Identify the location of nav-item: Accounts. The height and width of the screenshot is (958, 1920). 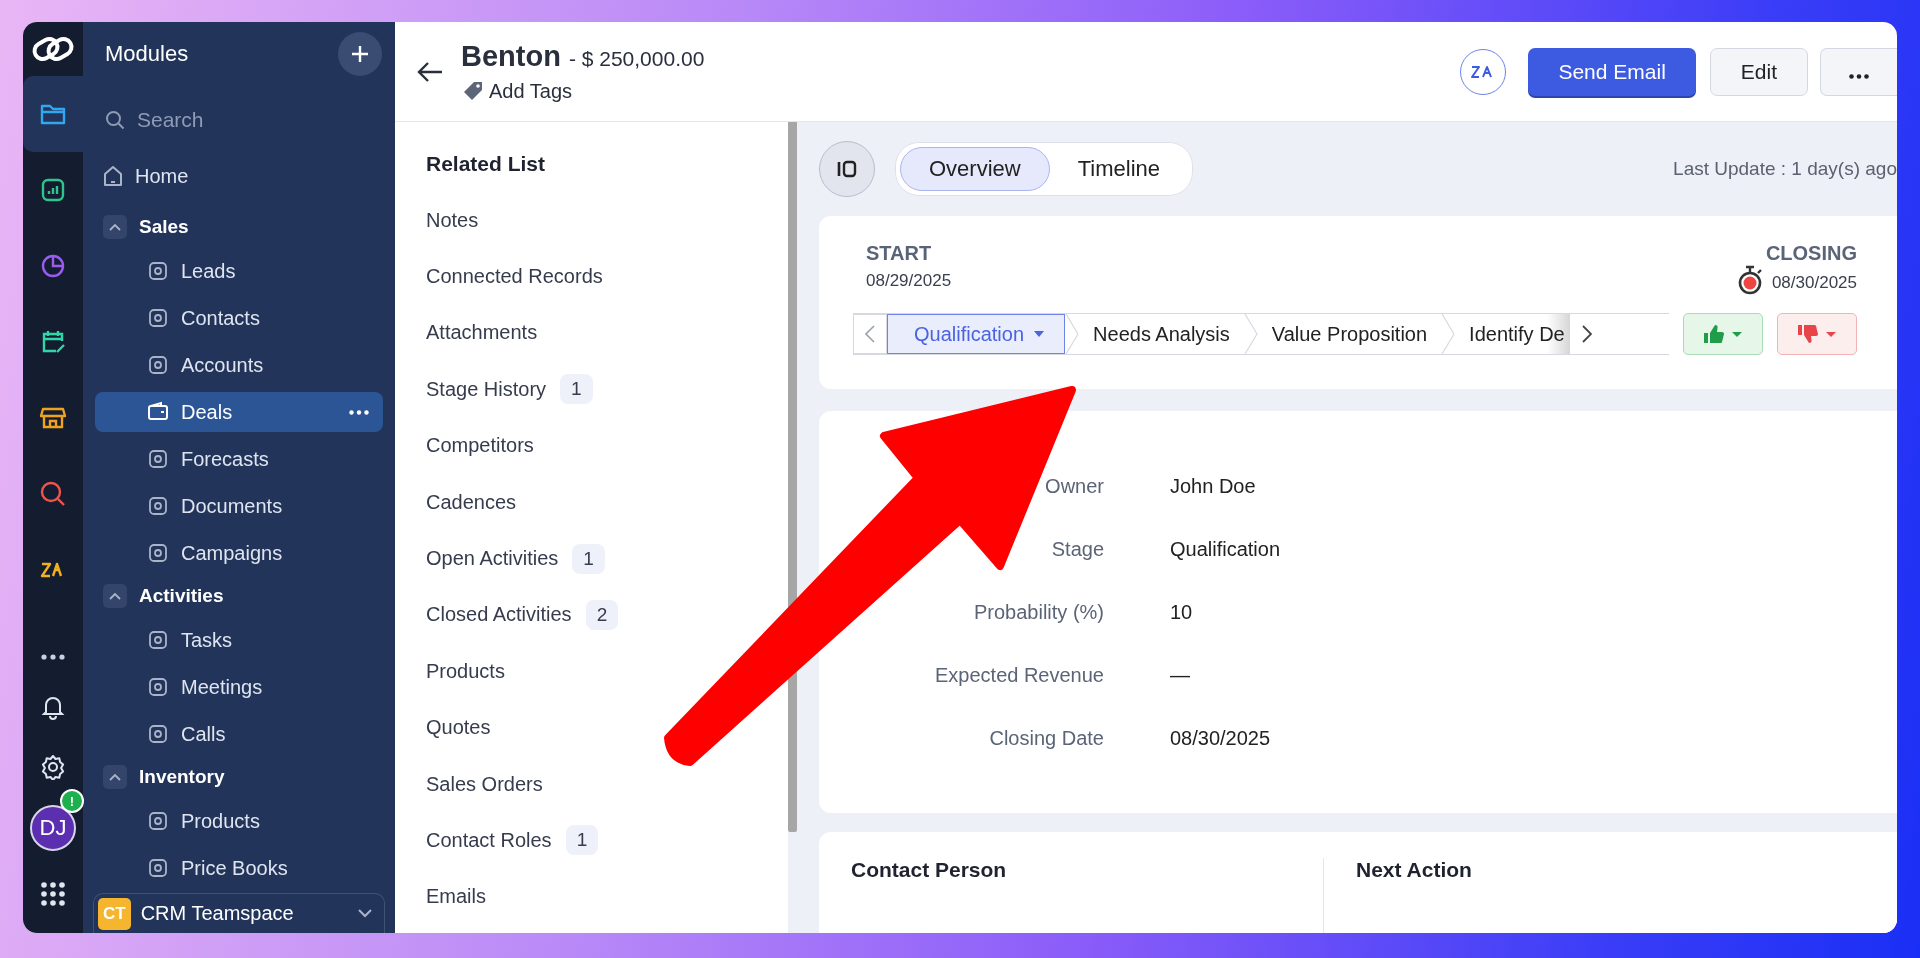
(239, 365).